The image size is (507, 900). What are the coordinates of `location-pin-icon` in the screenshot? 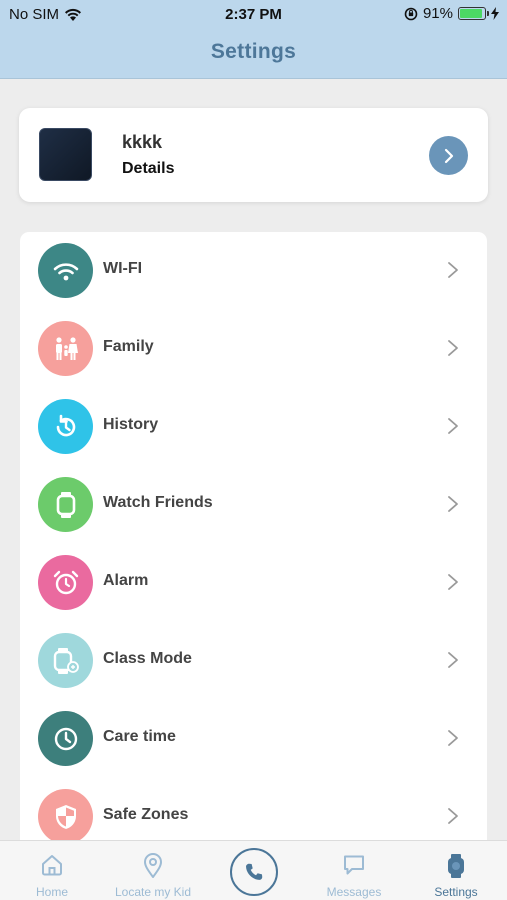 It's located at (153, 865).